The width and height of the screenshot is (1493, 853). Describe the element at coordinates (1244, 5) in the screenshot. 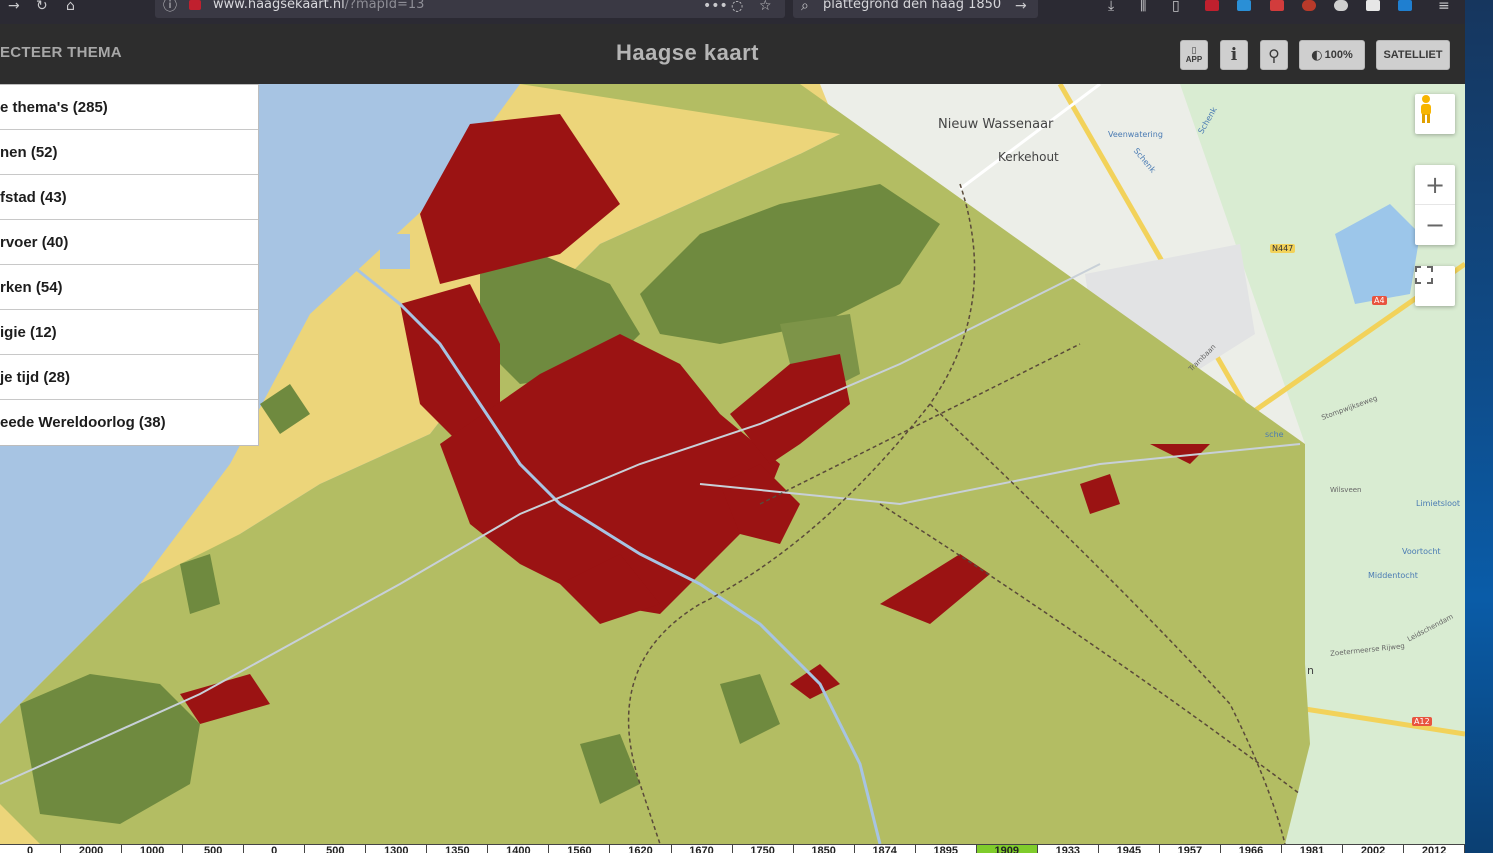

I see `extension-blue-icon` at that location.